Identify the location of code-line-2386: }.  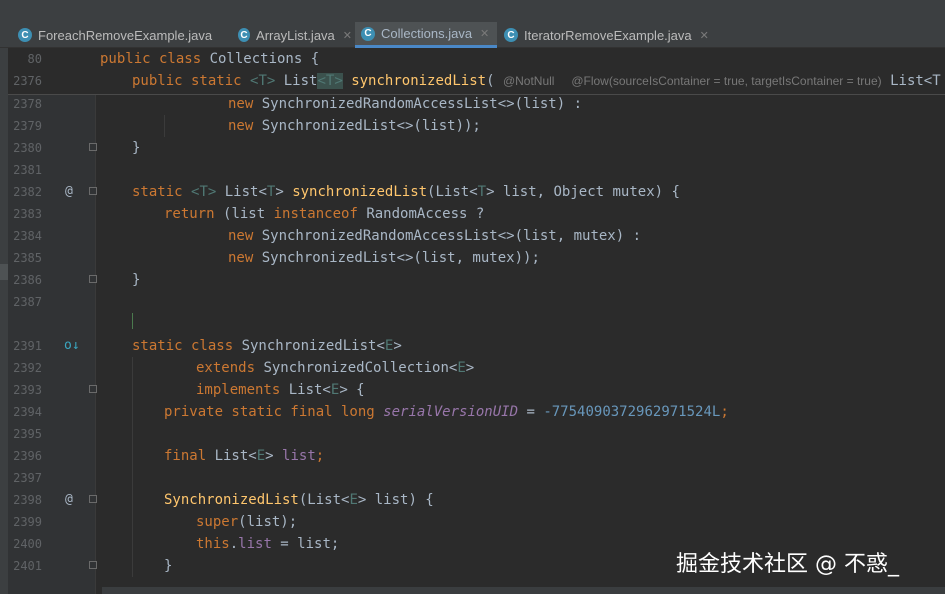
(136, 280).